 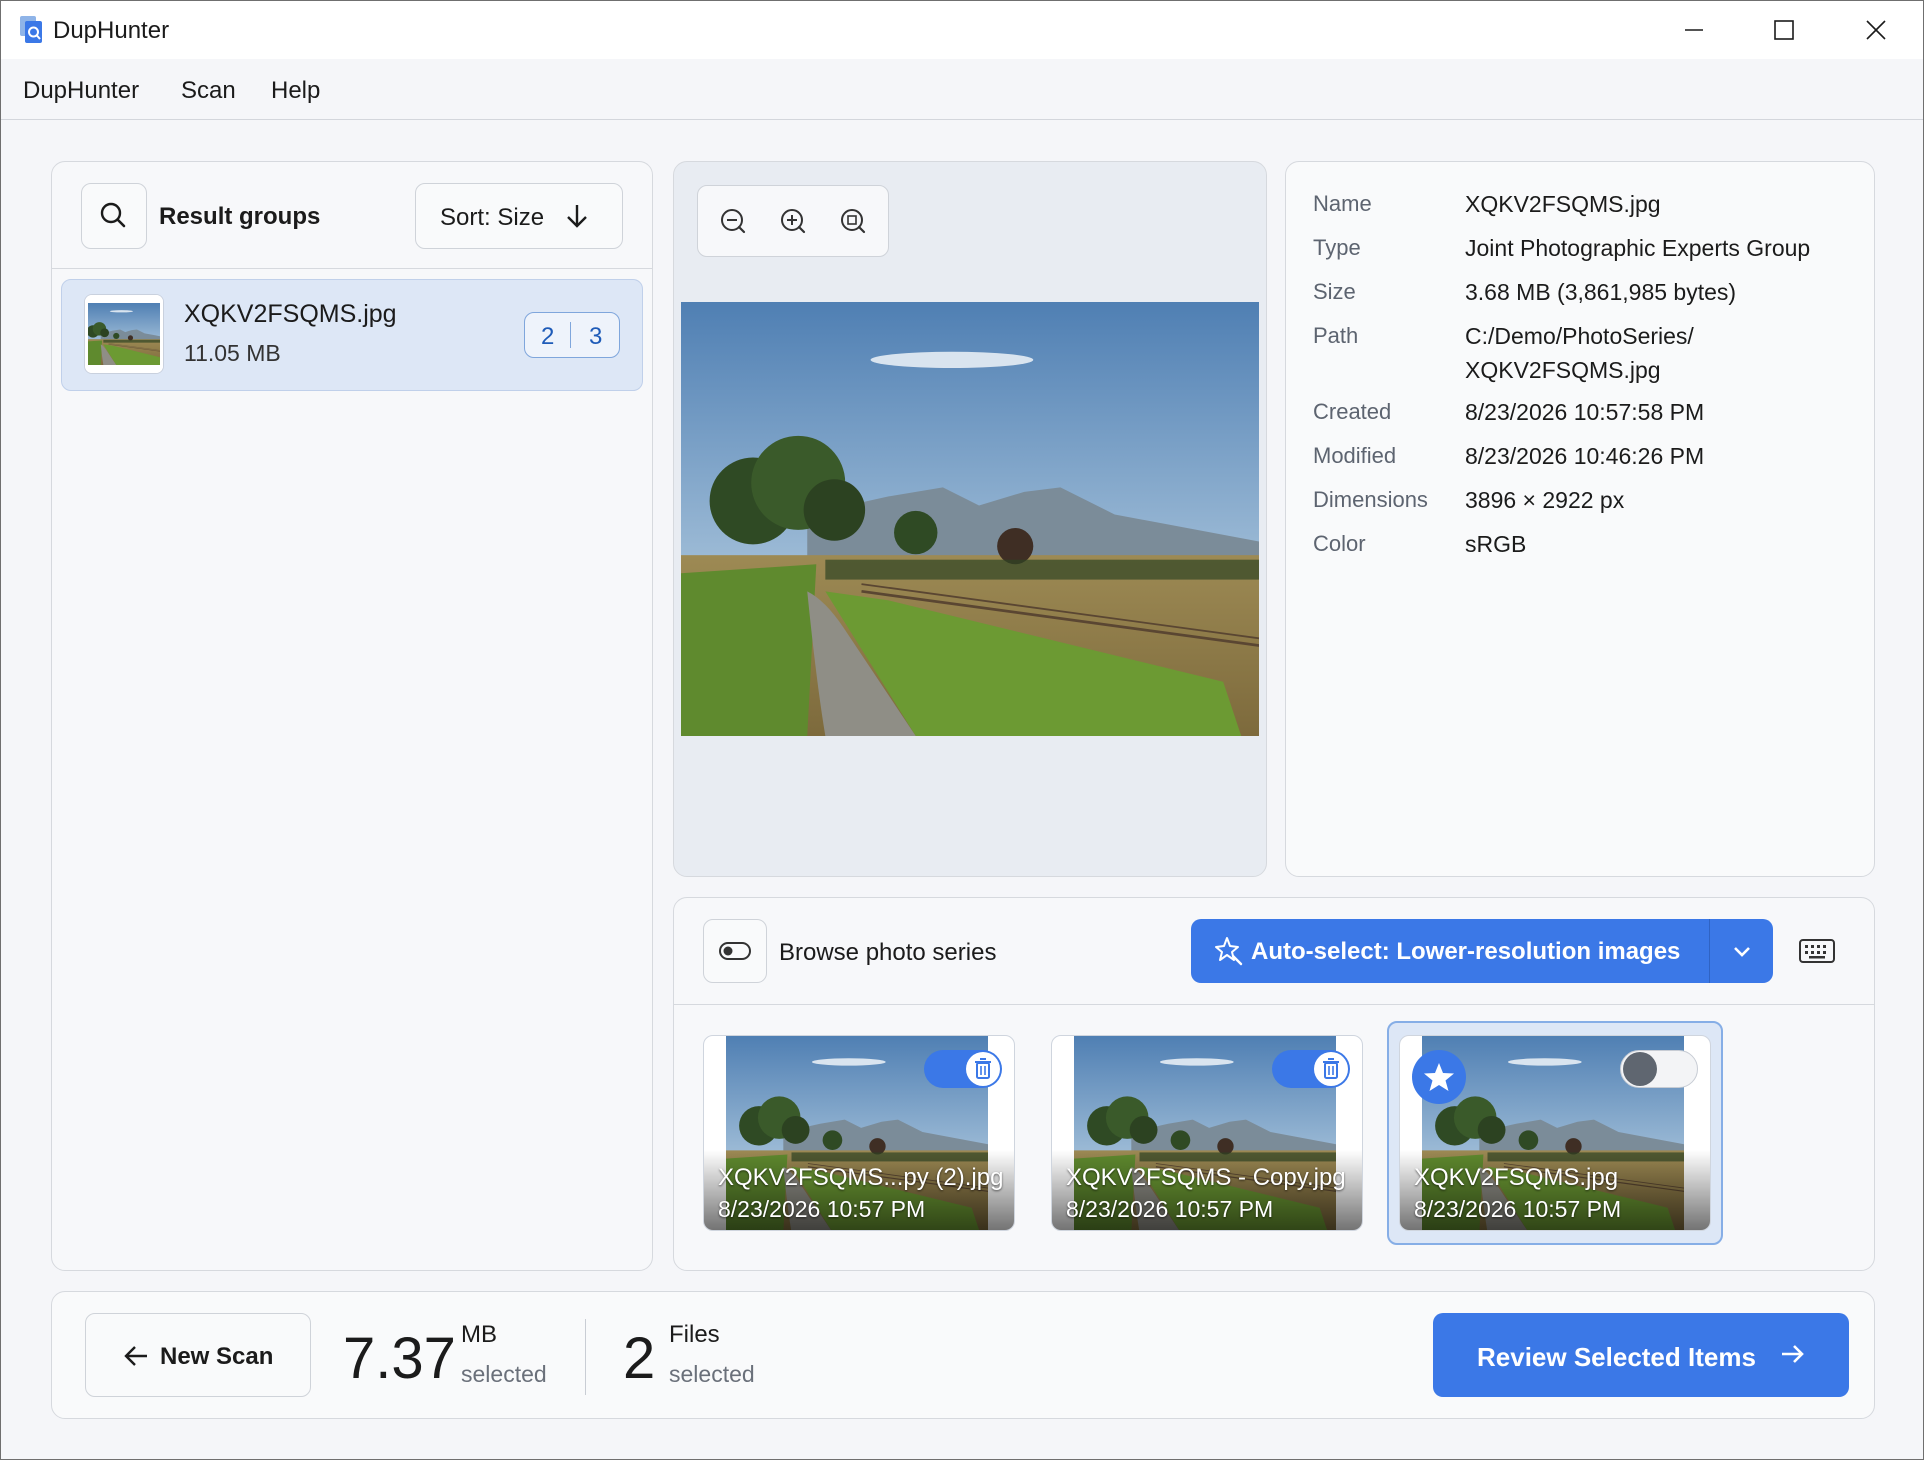 I want to click on new-scan-button: New Scan, so click(x=198, y=1355).